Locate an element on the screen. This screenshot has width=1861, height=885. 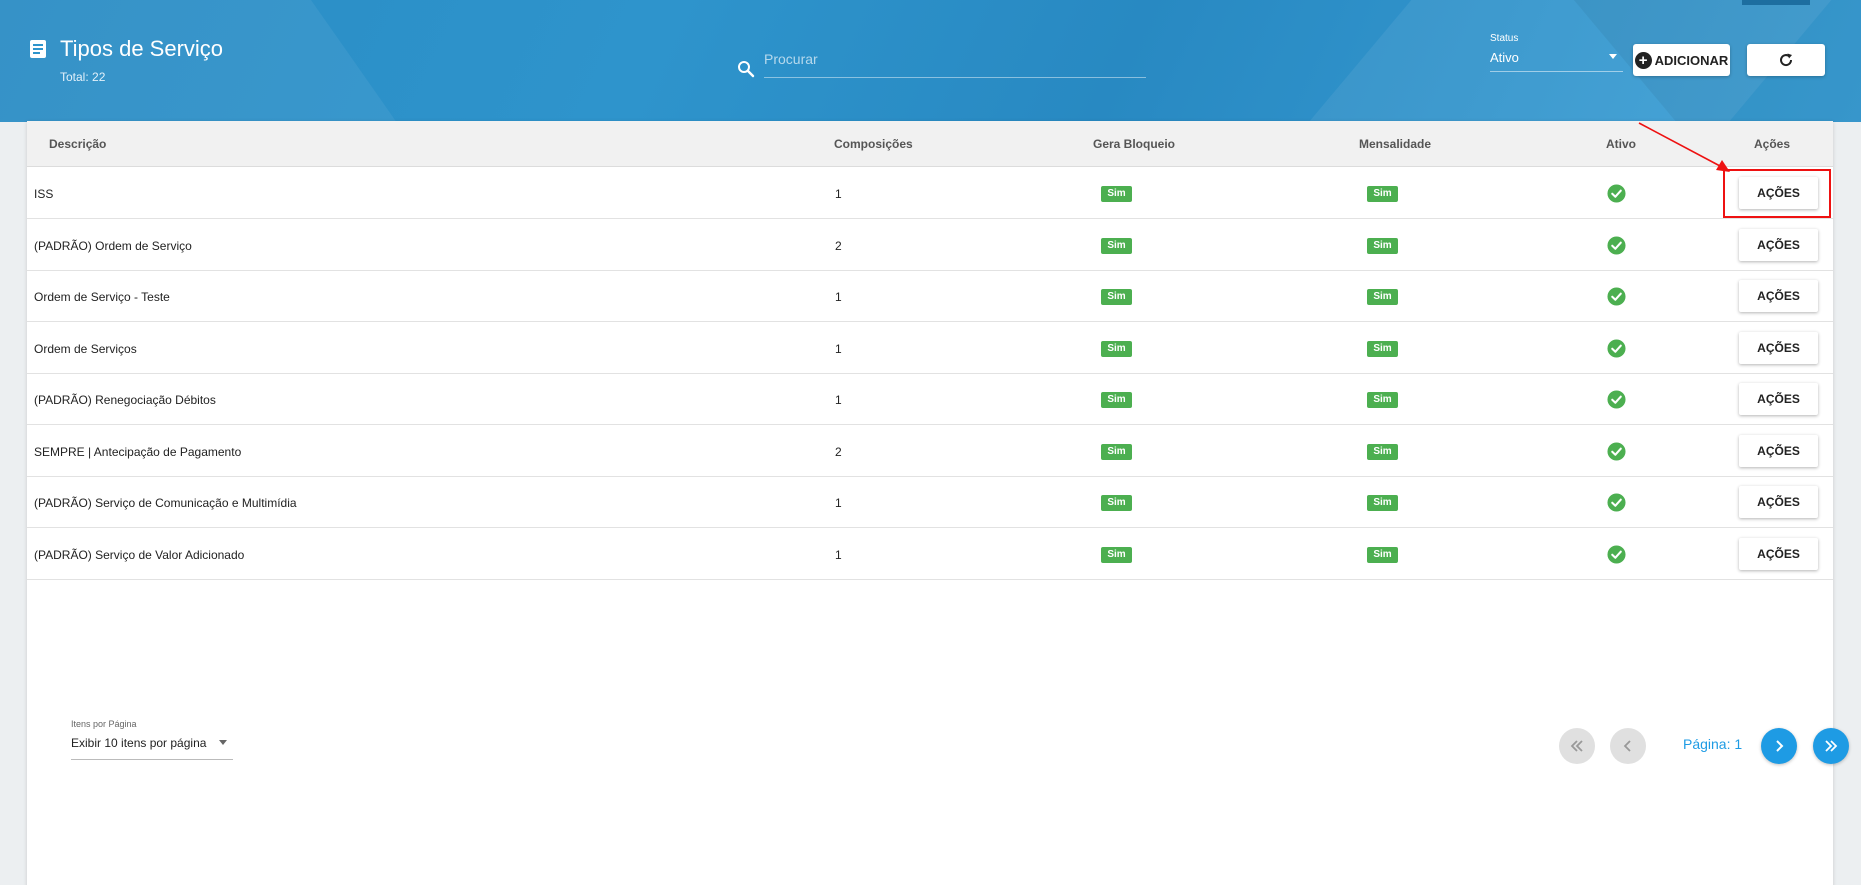
items-per-page-select: Exibir 10 itens por página is located at coordinates (152, 748).